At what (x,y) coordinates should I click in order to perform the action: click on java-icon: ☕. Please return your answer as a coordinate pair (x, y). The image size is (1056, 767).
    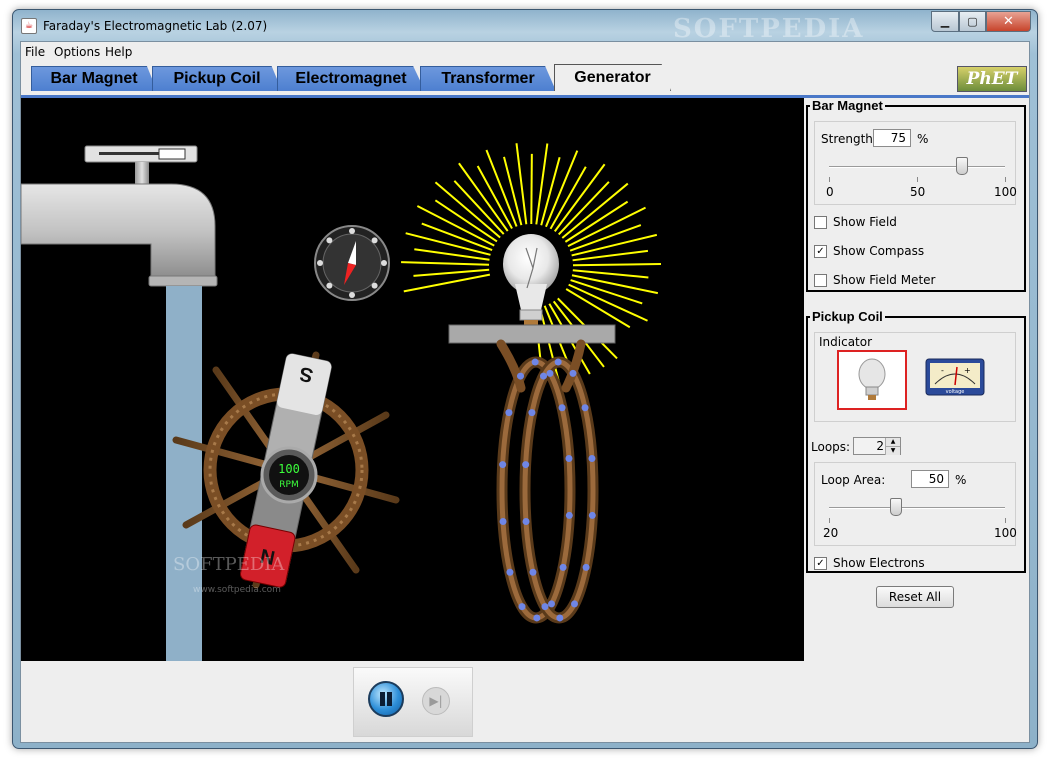
    Looking at the image, I should click on (29, 26).